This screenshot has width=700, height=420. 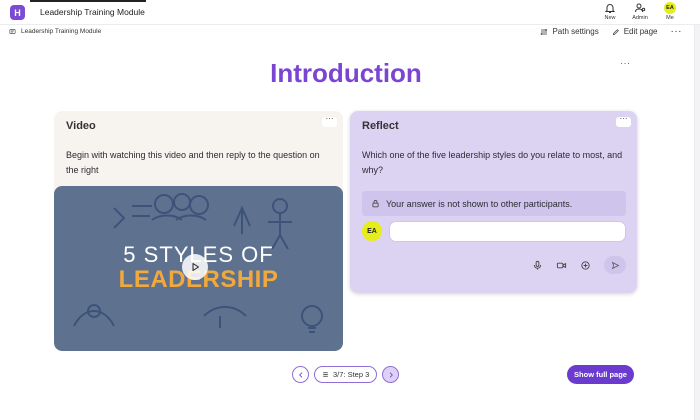 I want to click on microphone-icon, so click(x=537, y=265).